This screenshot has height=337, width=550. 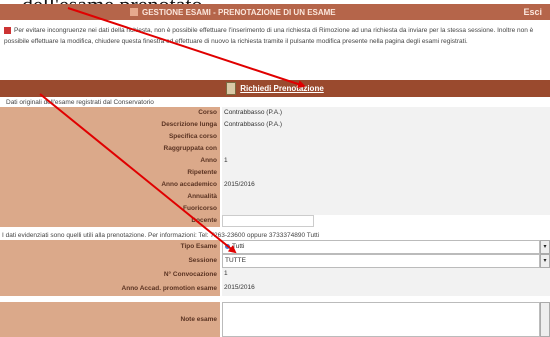 What do you see at coordinates (110, 319) in the screenshot?
I see `notes-label: Note esame` at bounding box center [110, 319].